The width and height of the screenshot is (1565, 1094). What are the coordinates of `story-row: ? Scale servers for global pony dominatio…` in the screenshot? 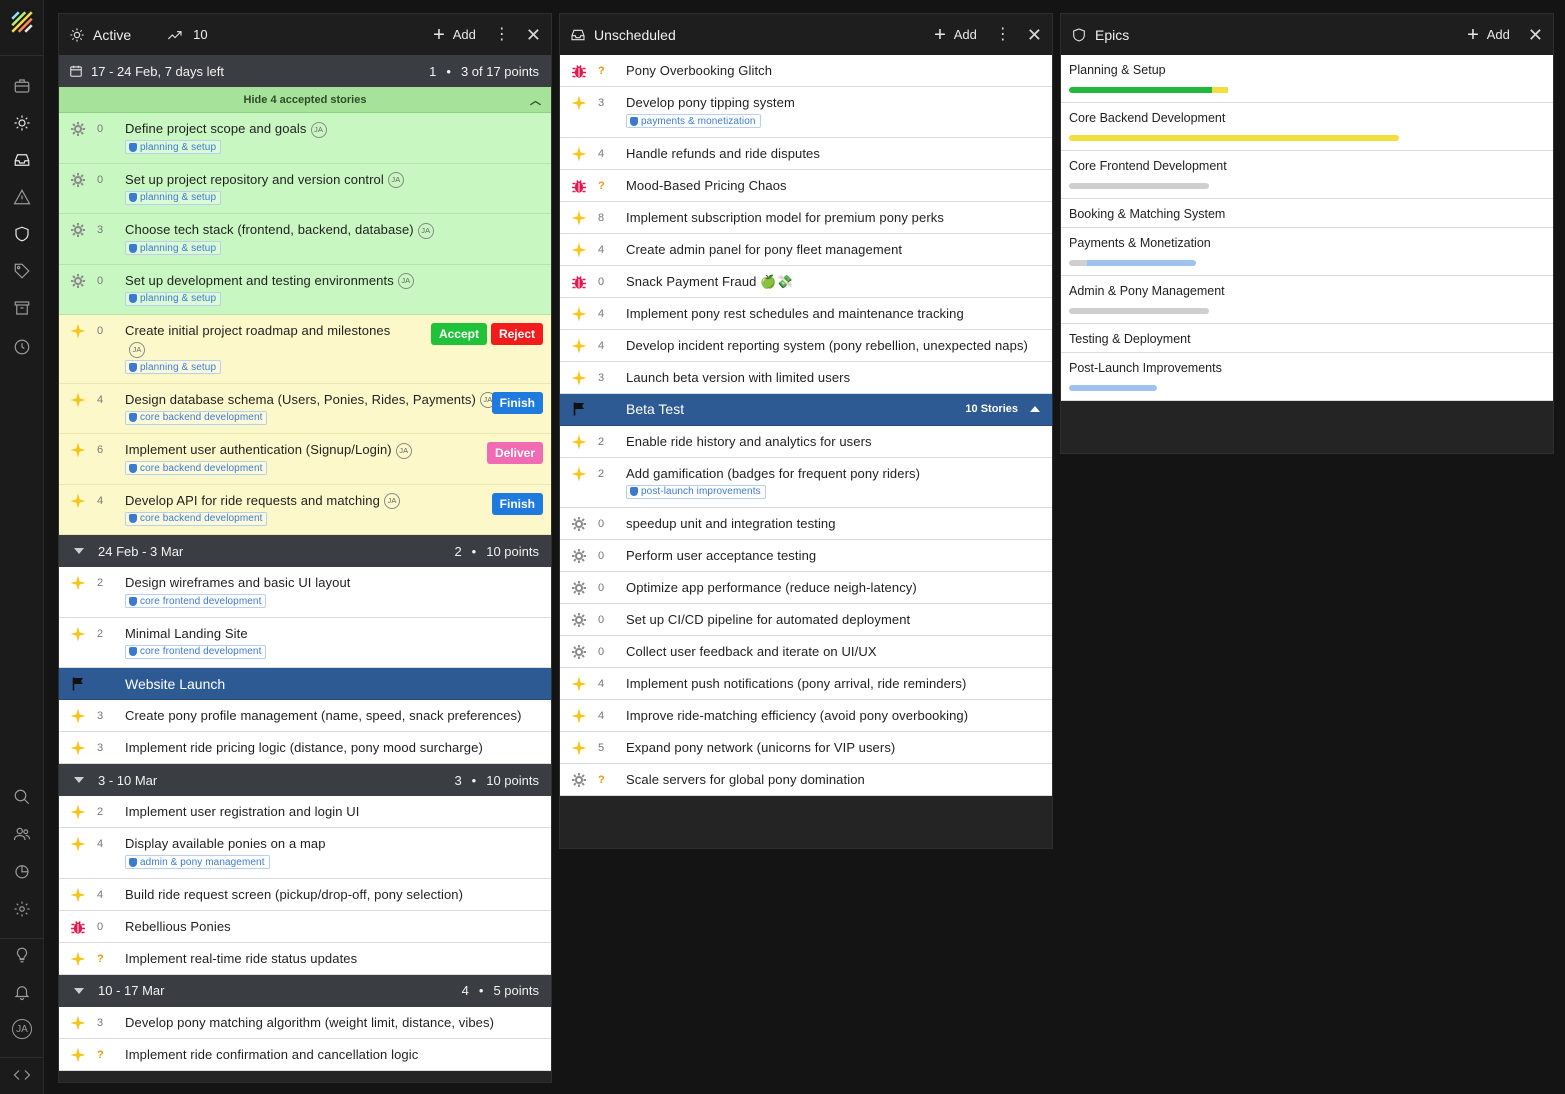 It's located at (806, 780).